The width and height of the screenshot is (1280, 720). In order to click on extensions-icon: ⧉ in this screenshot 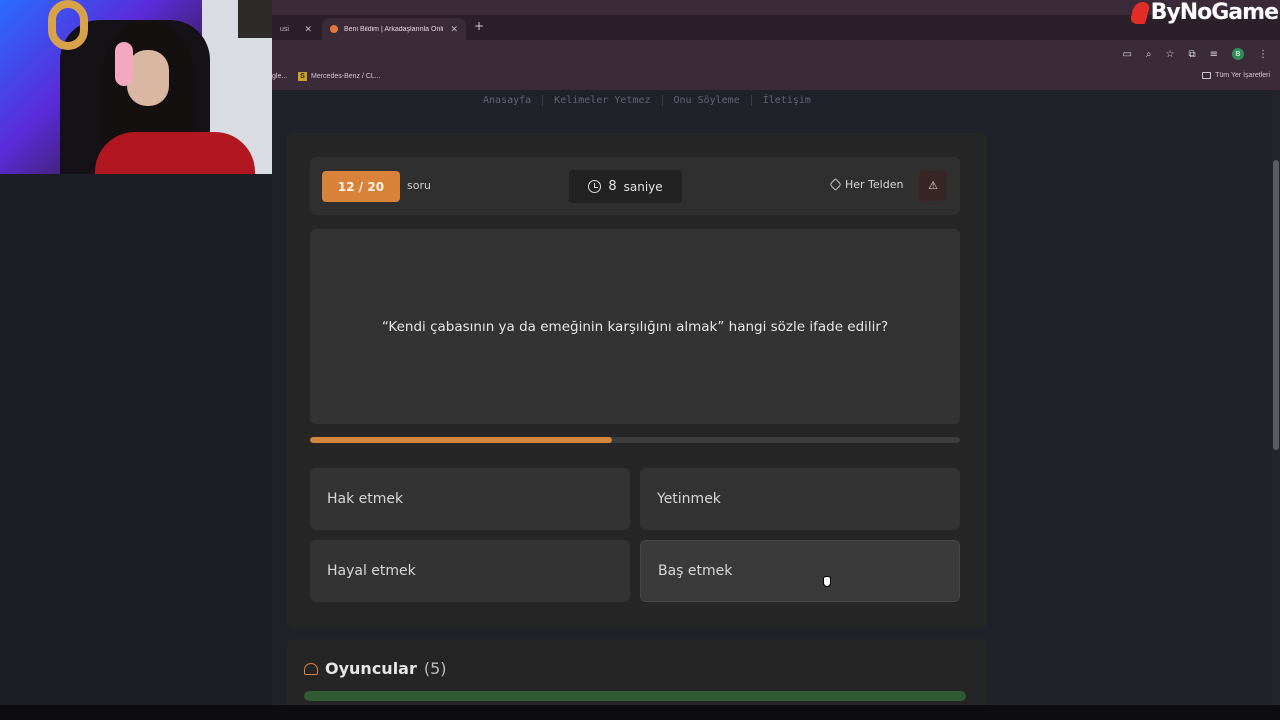, I will do `click(1191, 54)`.